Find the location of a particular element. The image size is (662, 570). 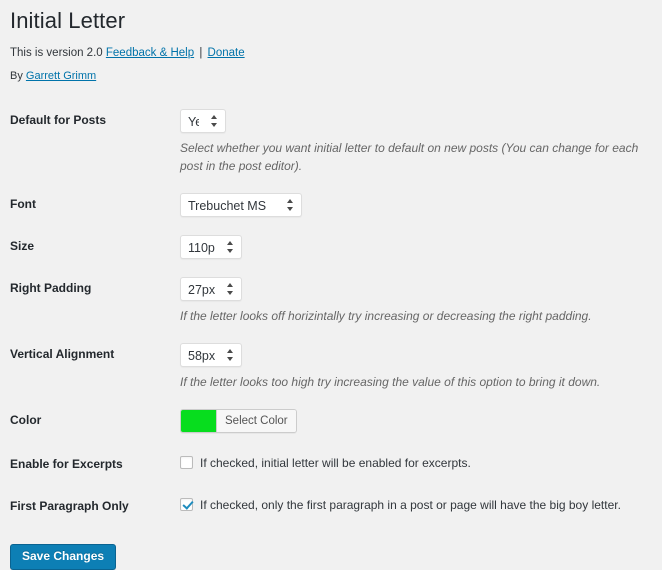

color-swatch is located at coordinates (199, 421).